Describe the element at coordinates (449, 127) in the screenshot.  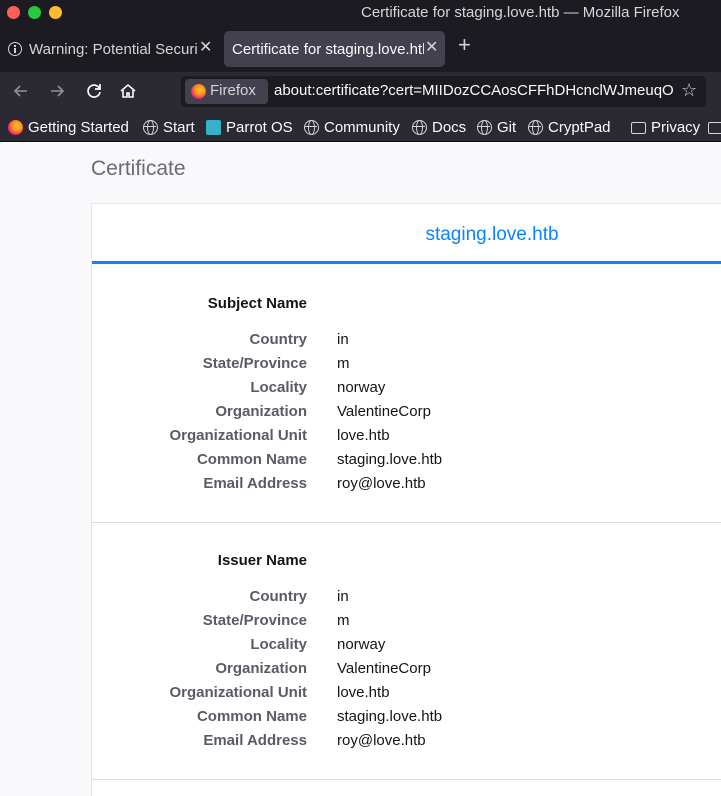
I see `bookmark-label: Docs` at that location.